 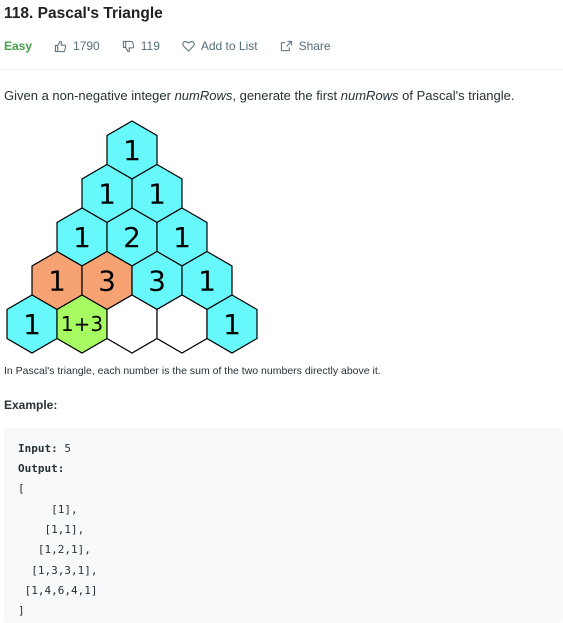 I want to click on example-input-line: Input: 5, so click(x=44, y=448).